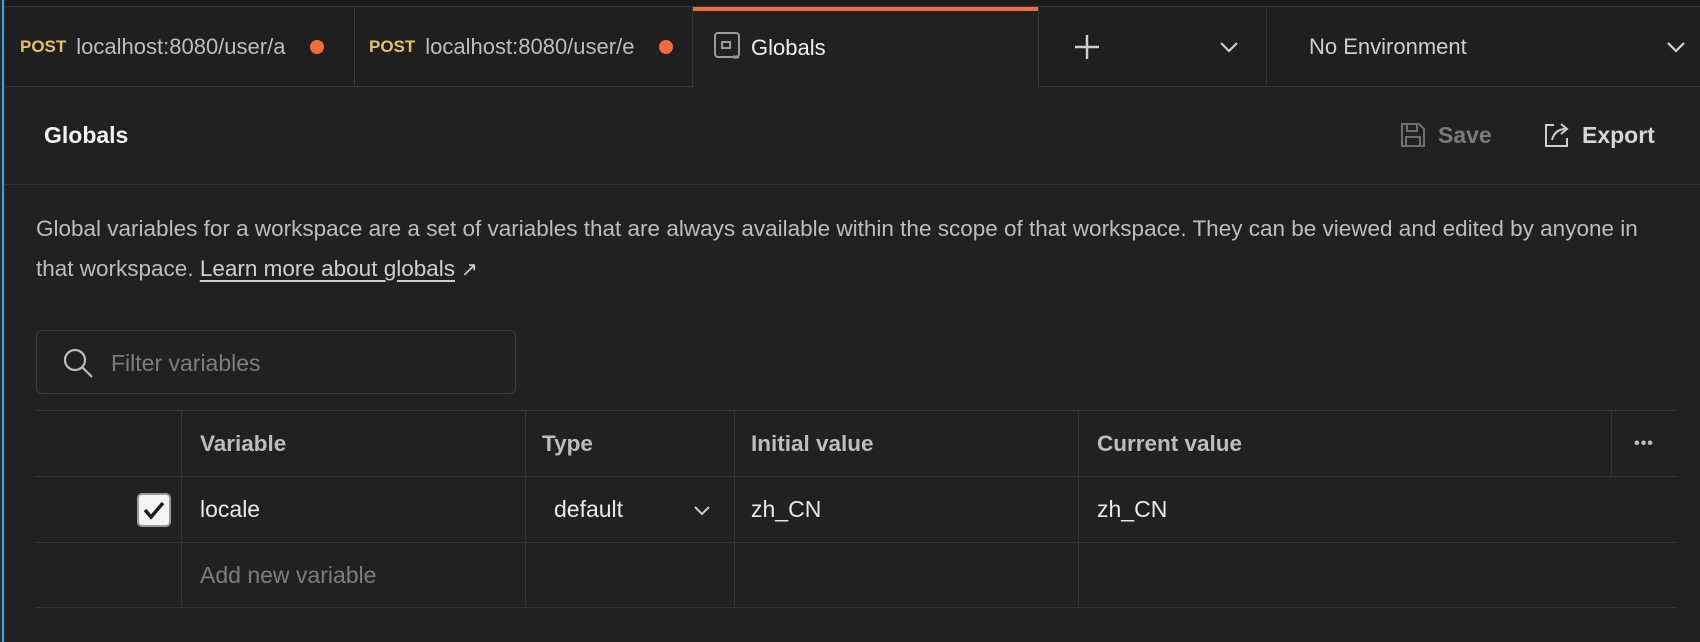 The height and width of the screenshot is (642, 1700). Describe the element at coordinates (1377, 575) in the screenshot. I see `empty-current-value-cell` at that location.